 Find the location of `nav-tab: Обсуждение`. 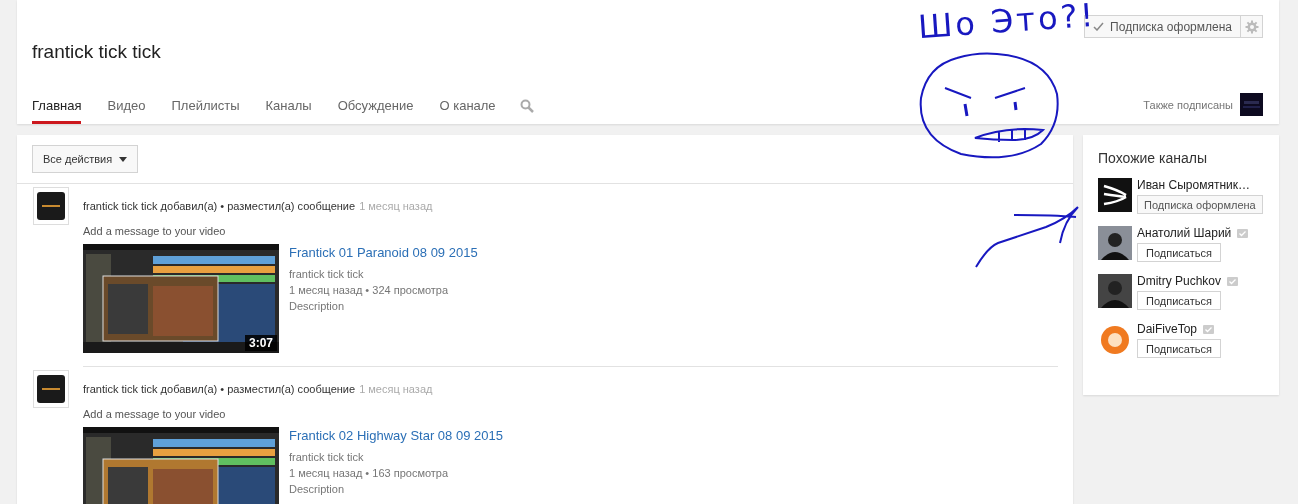

nav-tab: Обсуждение is located at coordinates (375, 111).